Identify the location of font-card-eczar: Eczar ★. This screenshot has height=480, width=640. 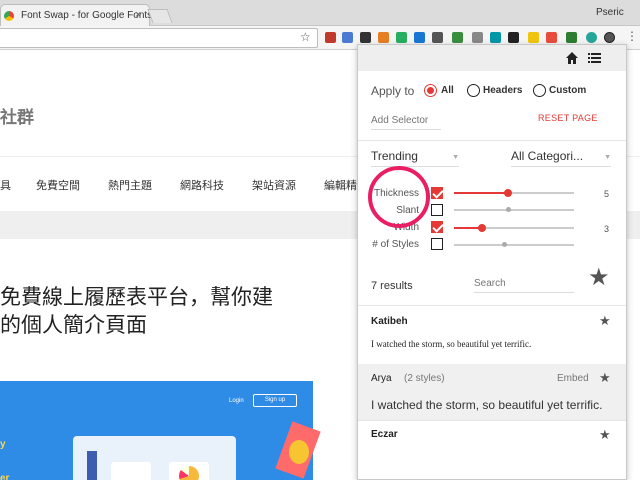
(492, 441).